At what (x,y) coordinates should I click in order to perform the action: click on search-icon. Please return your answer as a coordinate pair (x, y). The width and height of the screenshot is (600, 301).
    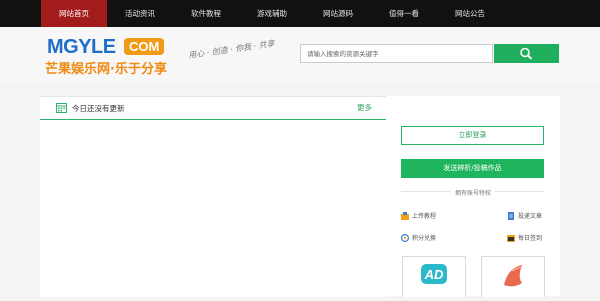
    Looking at the image, I should click on (526, 53).